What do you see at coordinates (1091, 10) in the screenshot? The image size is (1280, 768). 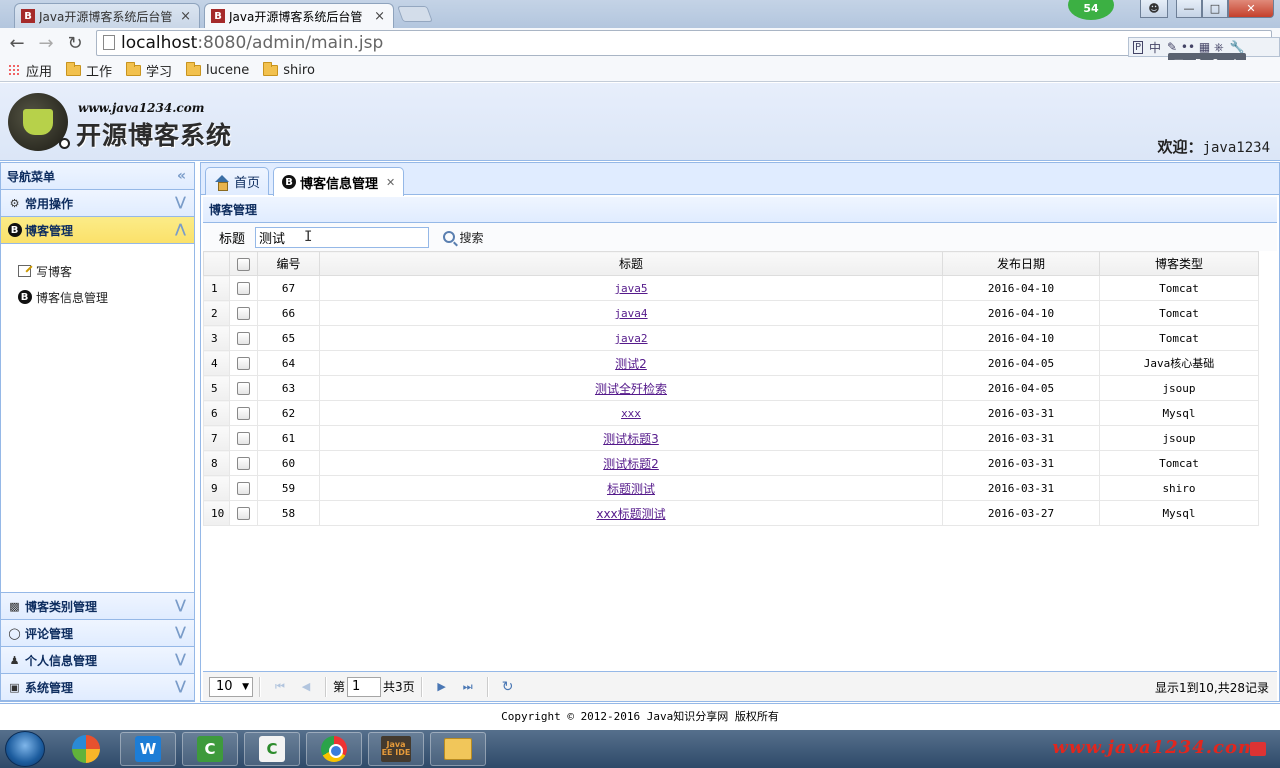 I see `notification-badge: 54` at bounding box center [1091, 10].